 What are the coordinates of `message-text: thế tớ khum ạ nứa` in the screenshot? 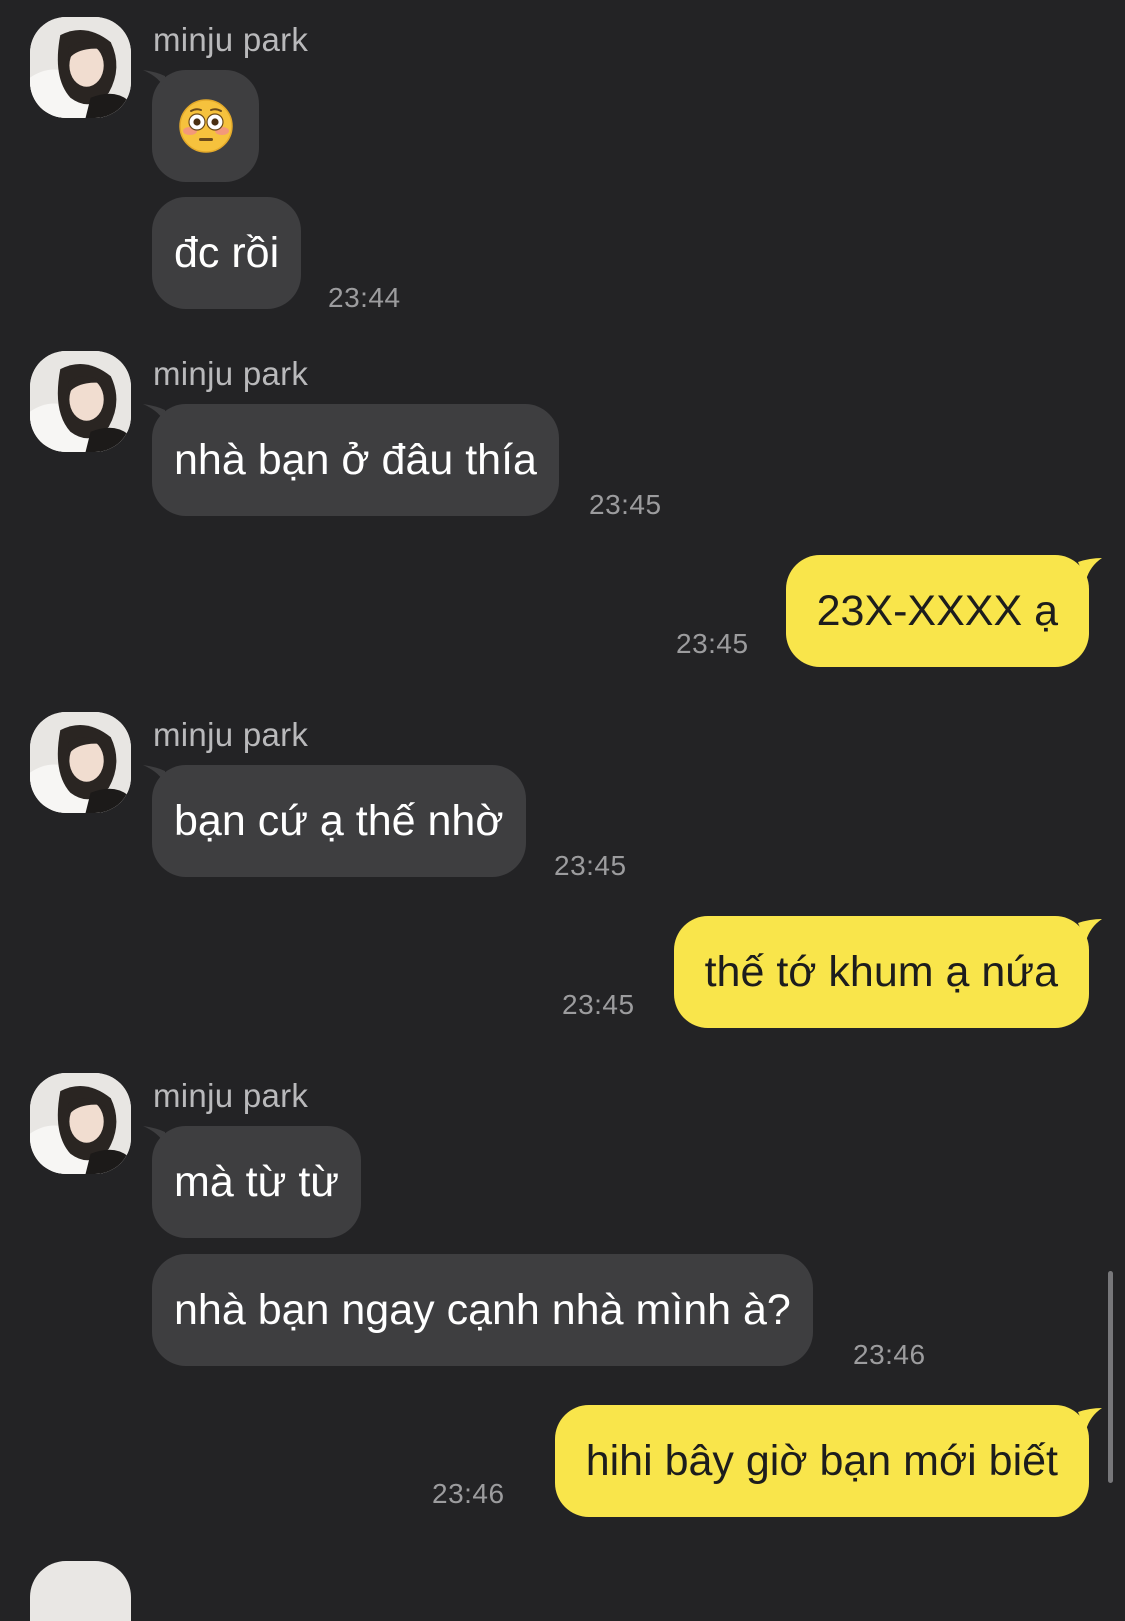 It's located at (881, 971).